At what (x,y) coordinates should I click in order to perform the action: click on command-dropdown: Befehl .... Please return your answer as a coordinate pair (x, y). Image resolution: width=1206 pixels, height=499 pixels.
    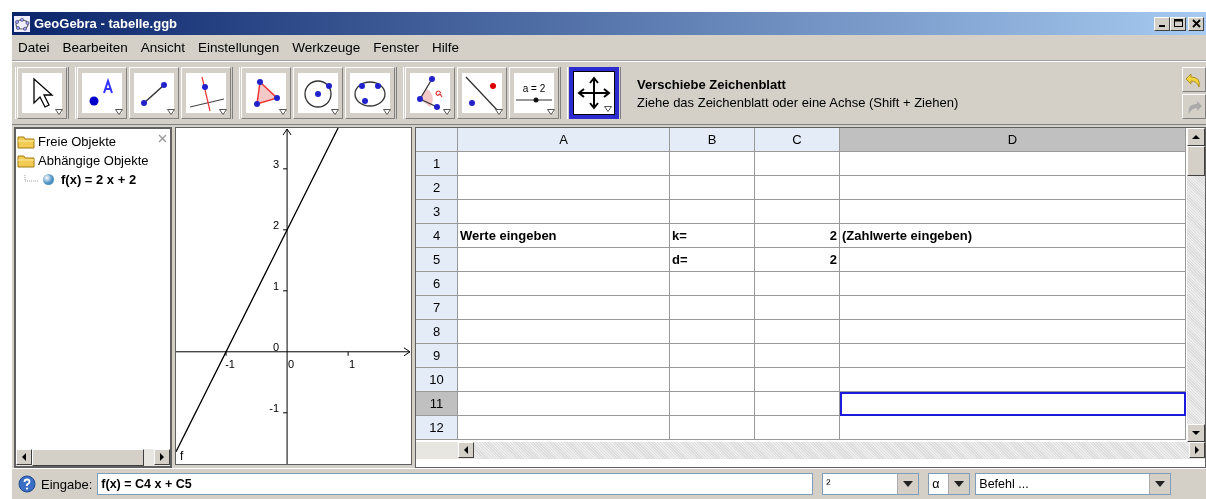
    Looking at the image, I should click on (1073, 484).